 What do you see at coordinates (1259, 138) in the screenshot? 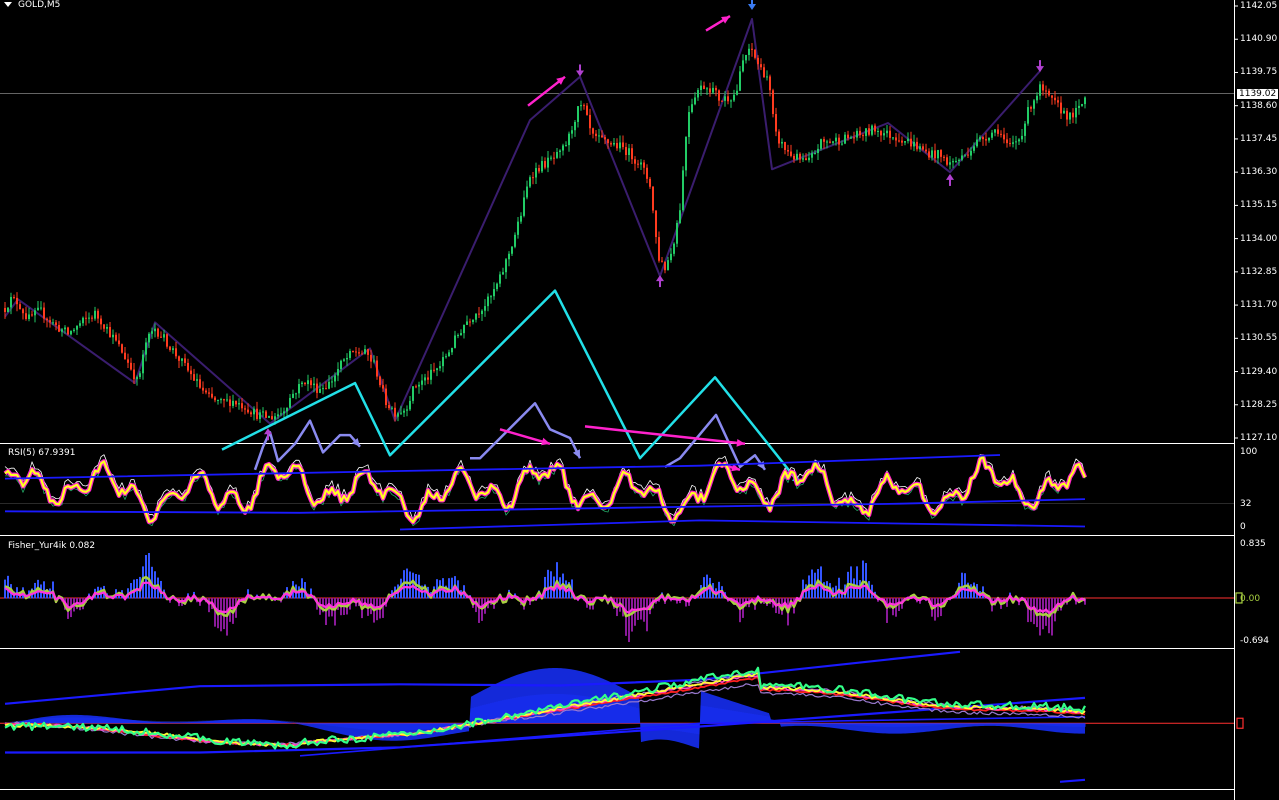
I see `price-tick-label: 1137.45` at bounding box center [1259, 138].